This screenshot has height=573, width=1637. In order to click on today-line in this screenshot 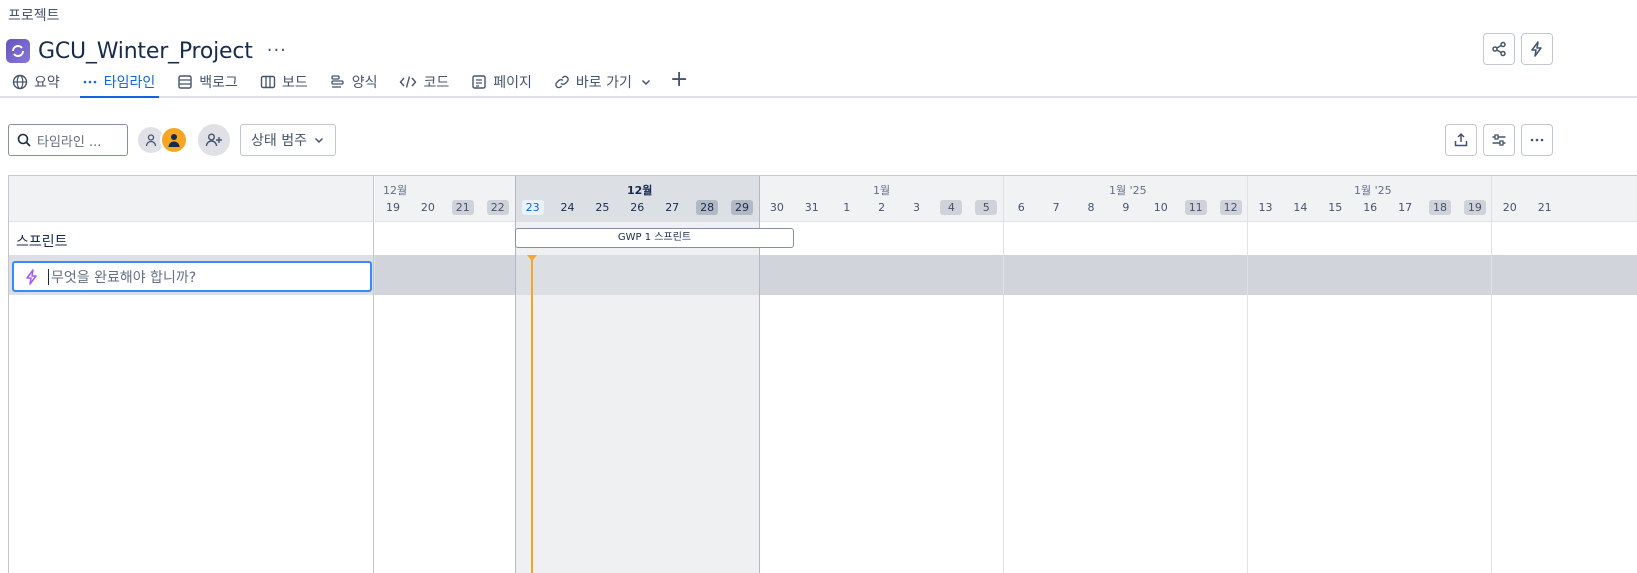, I will do `click(532, 414)`.